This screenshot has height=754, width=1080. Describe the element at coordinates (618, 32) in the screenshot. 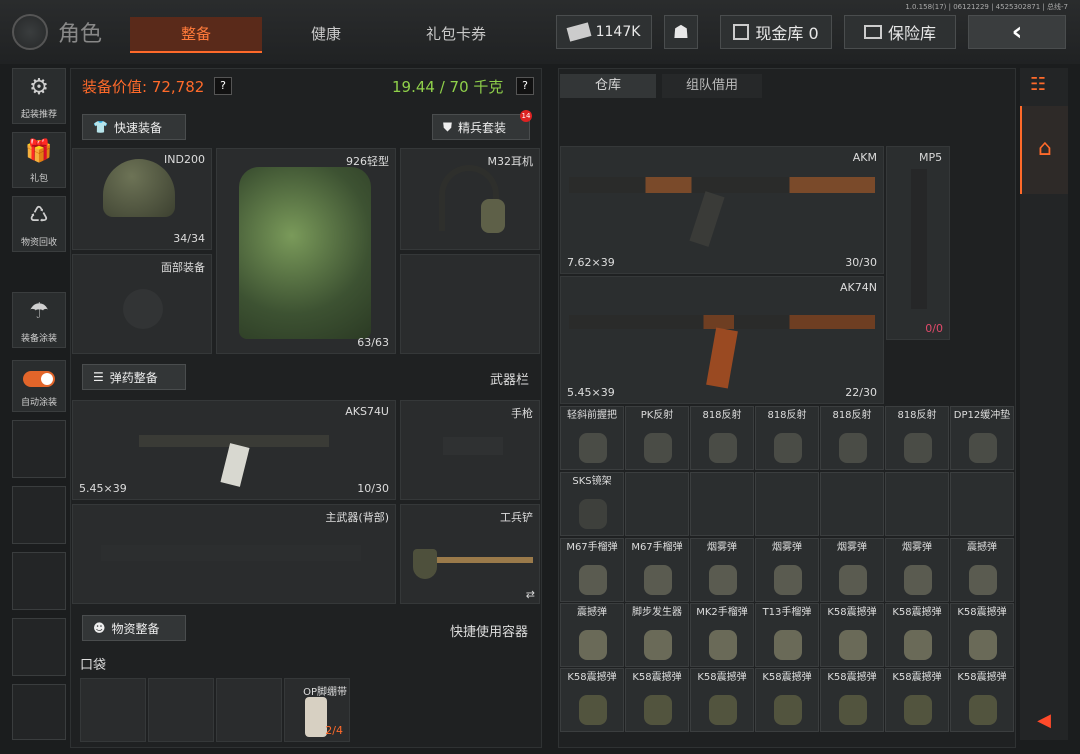

I see `money-value: 1147K` at that location.